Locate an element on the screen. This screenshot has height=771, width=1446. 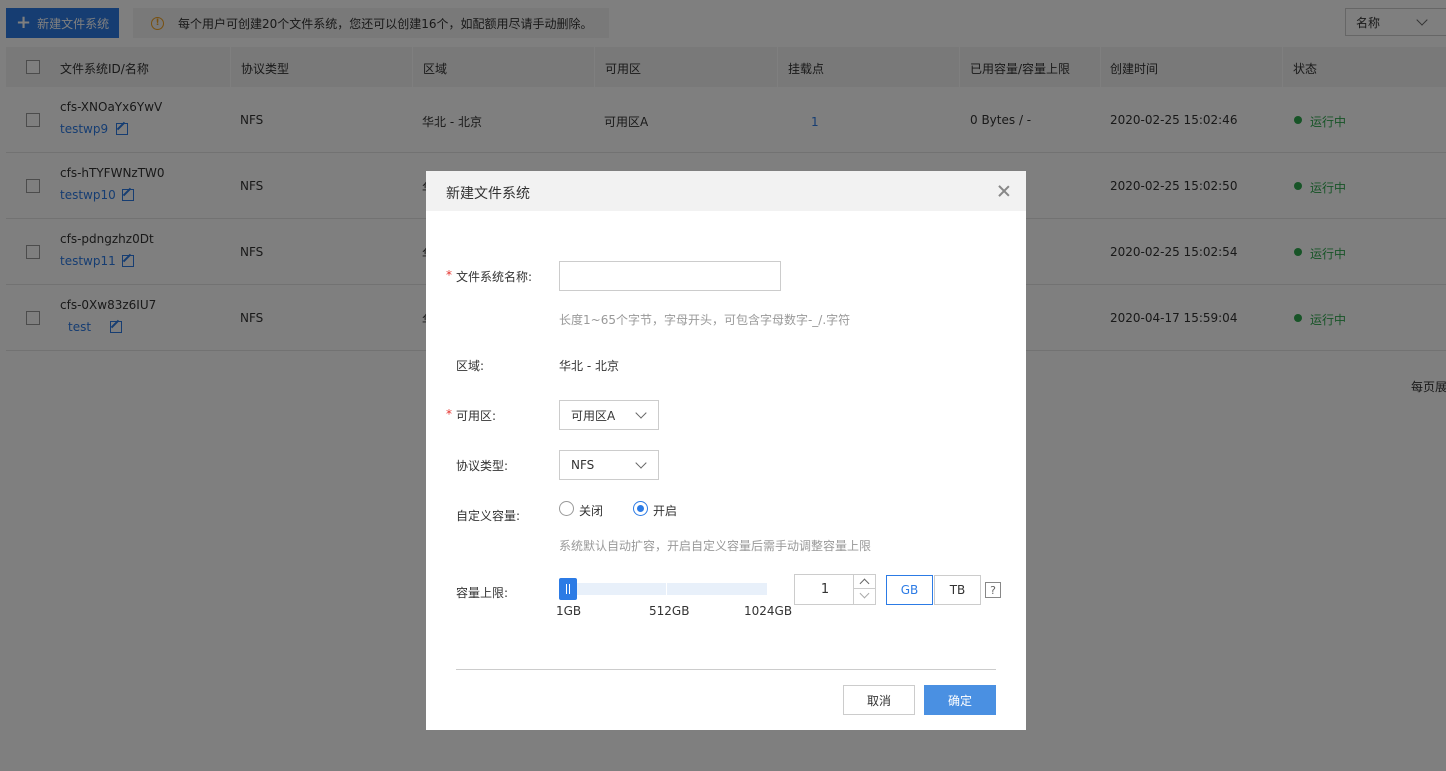
file-system-name-input is located at coordinates (670, 276).